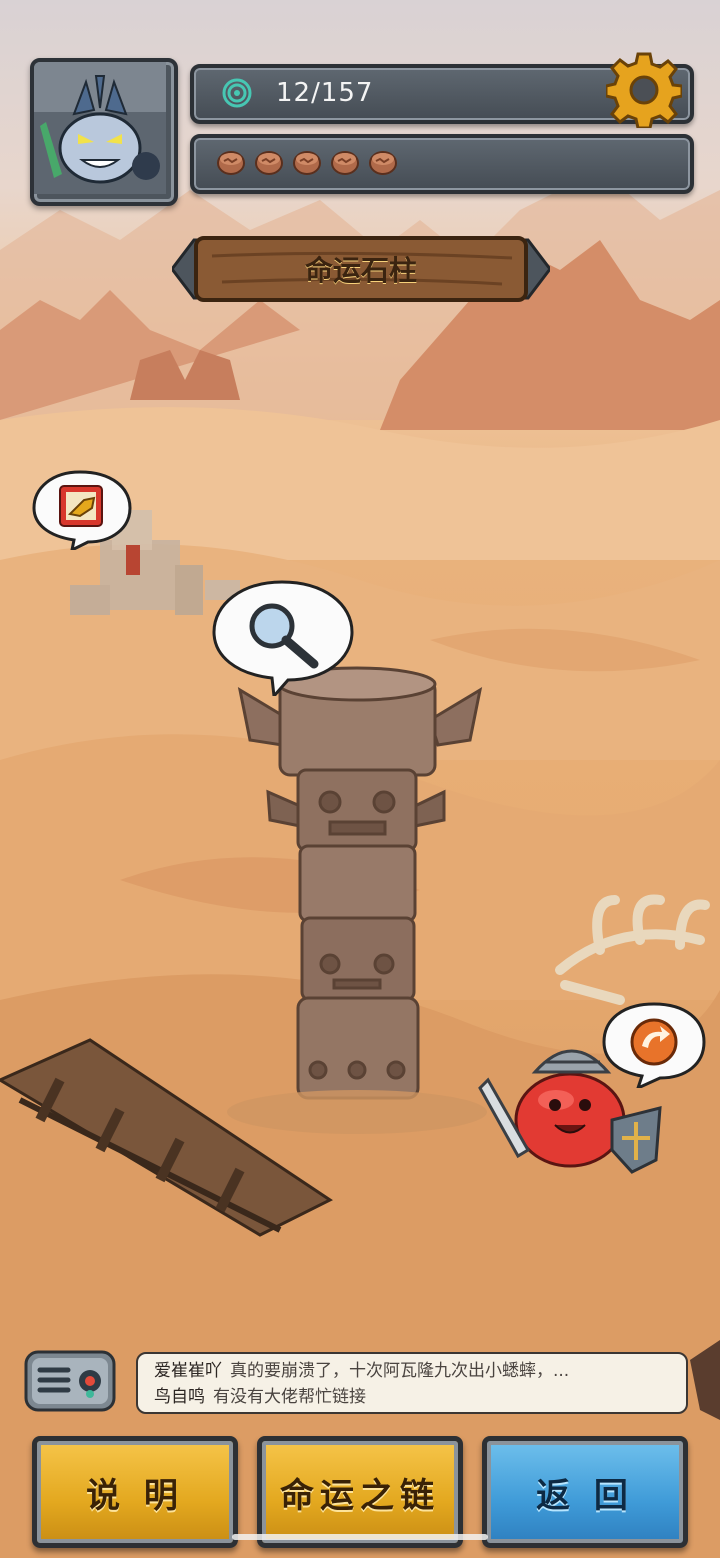 Image resolution: width=720 pixels, height=1558 pixels. Describe the element at coordinates (81, 506) in the screenshot. I see `scroll-horn-icon` at that location.